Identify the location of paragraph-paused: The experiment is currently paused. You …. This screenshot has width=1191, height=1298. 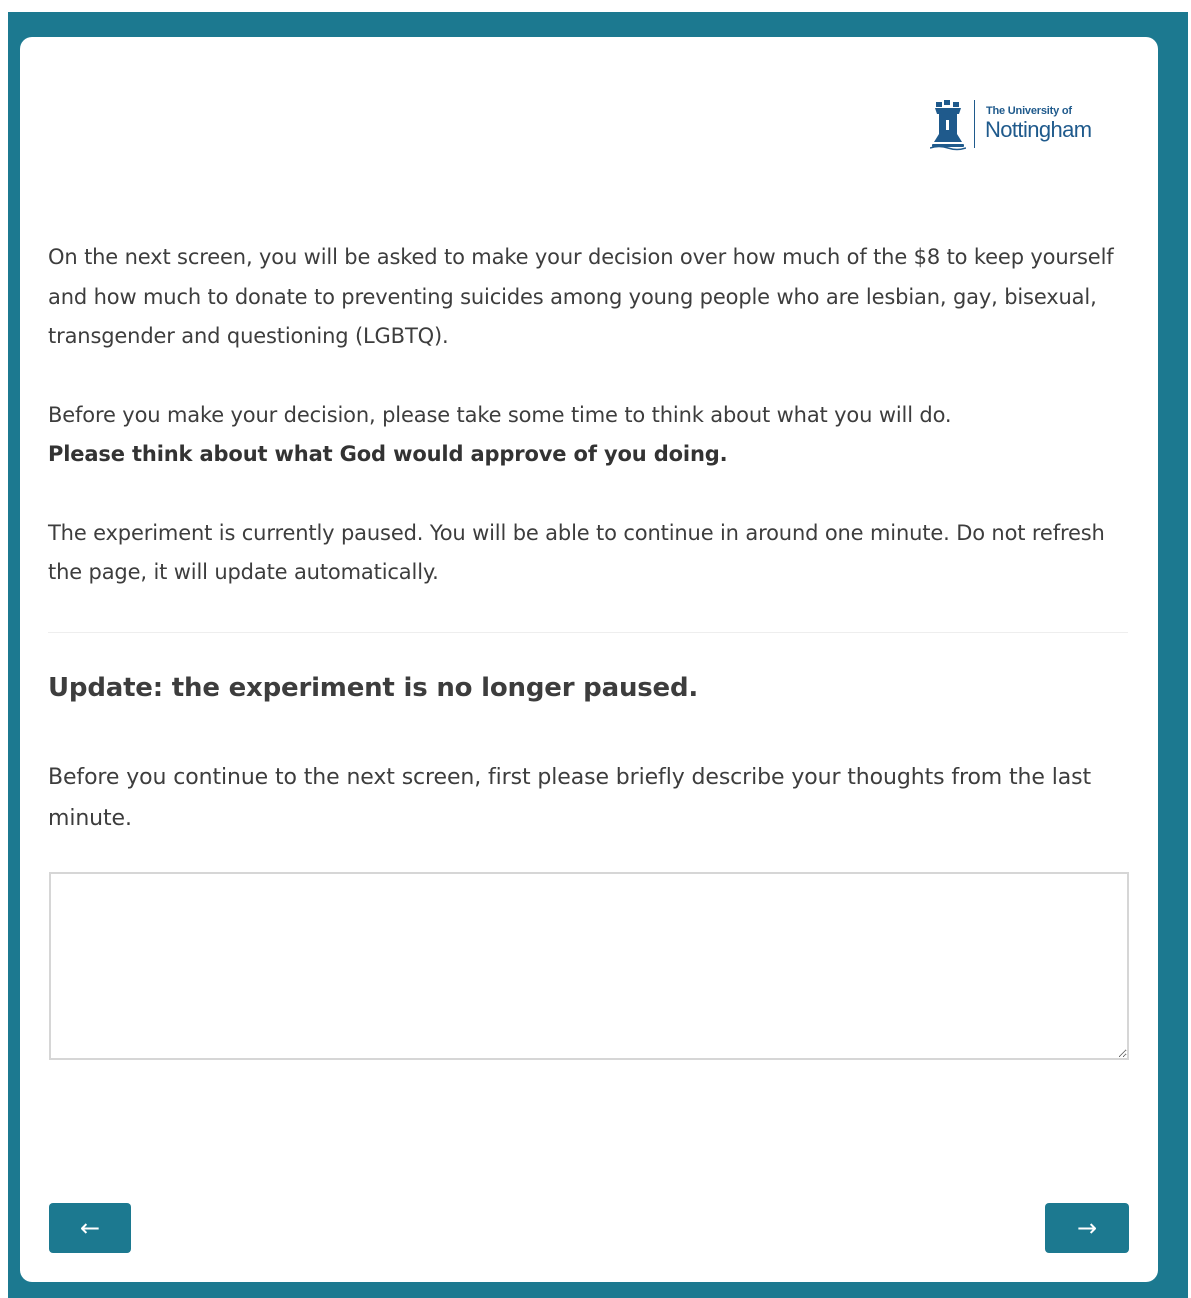
(576, 552).